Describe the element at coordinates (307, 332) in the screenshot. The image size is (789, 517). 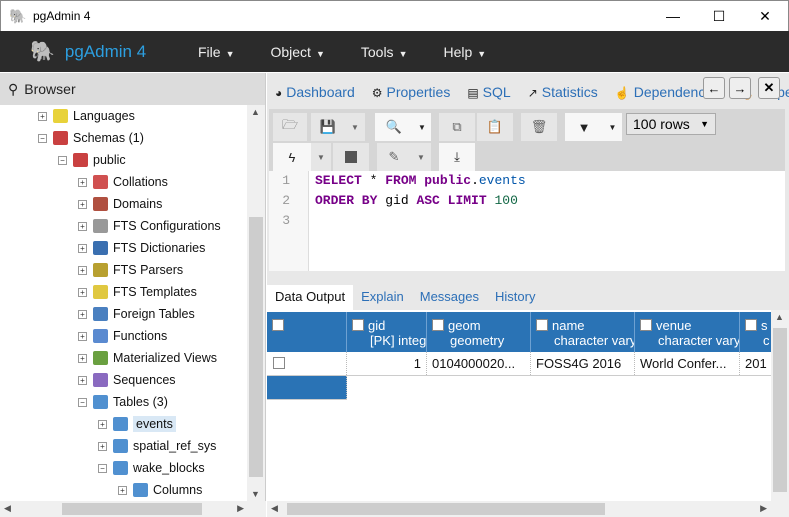
I see `select-all-header` at that location.